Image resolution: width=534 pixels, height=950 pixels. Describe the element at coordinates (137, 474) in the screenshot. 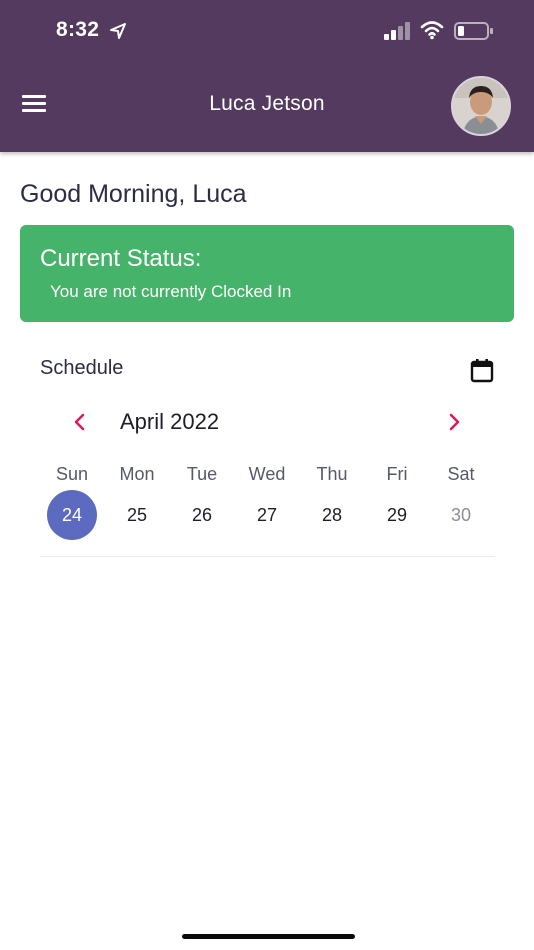

I see `weekday-label: Mon` at that location.